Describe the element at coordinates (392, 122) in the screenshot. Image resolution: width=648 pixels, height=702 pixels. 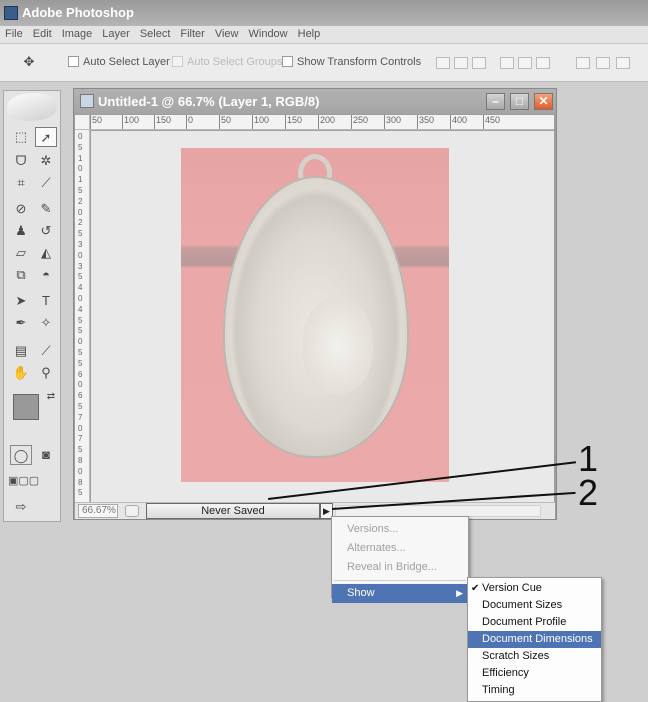
I see `ruler-tick-label: 300` at that location.